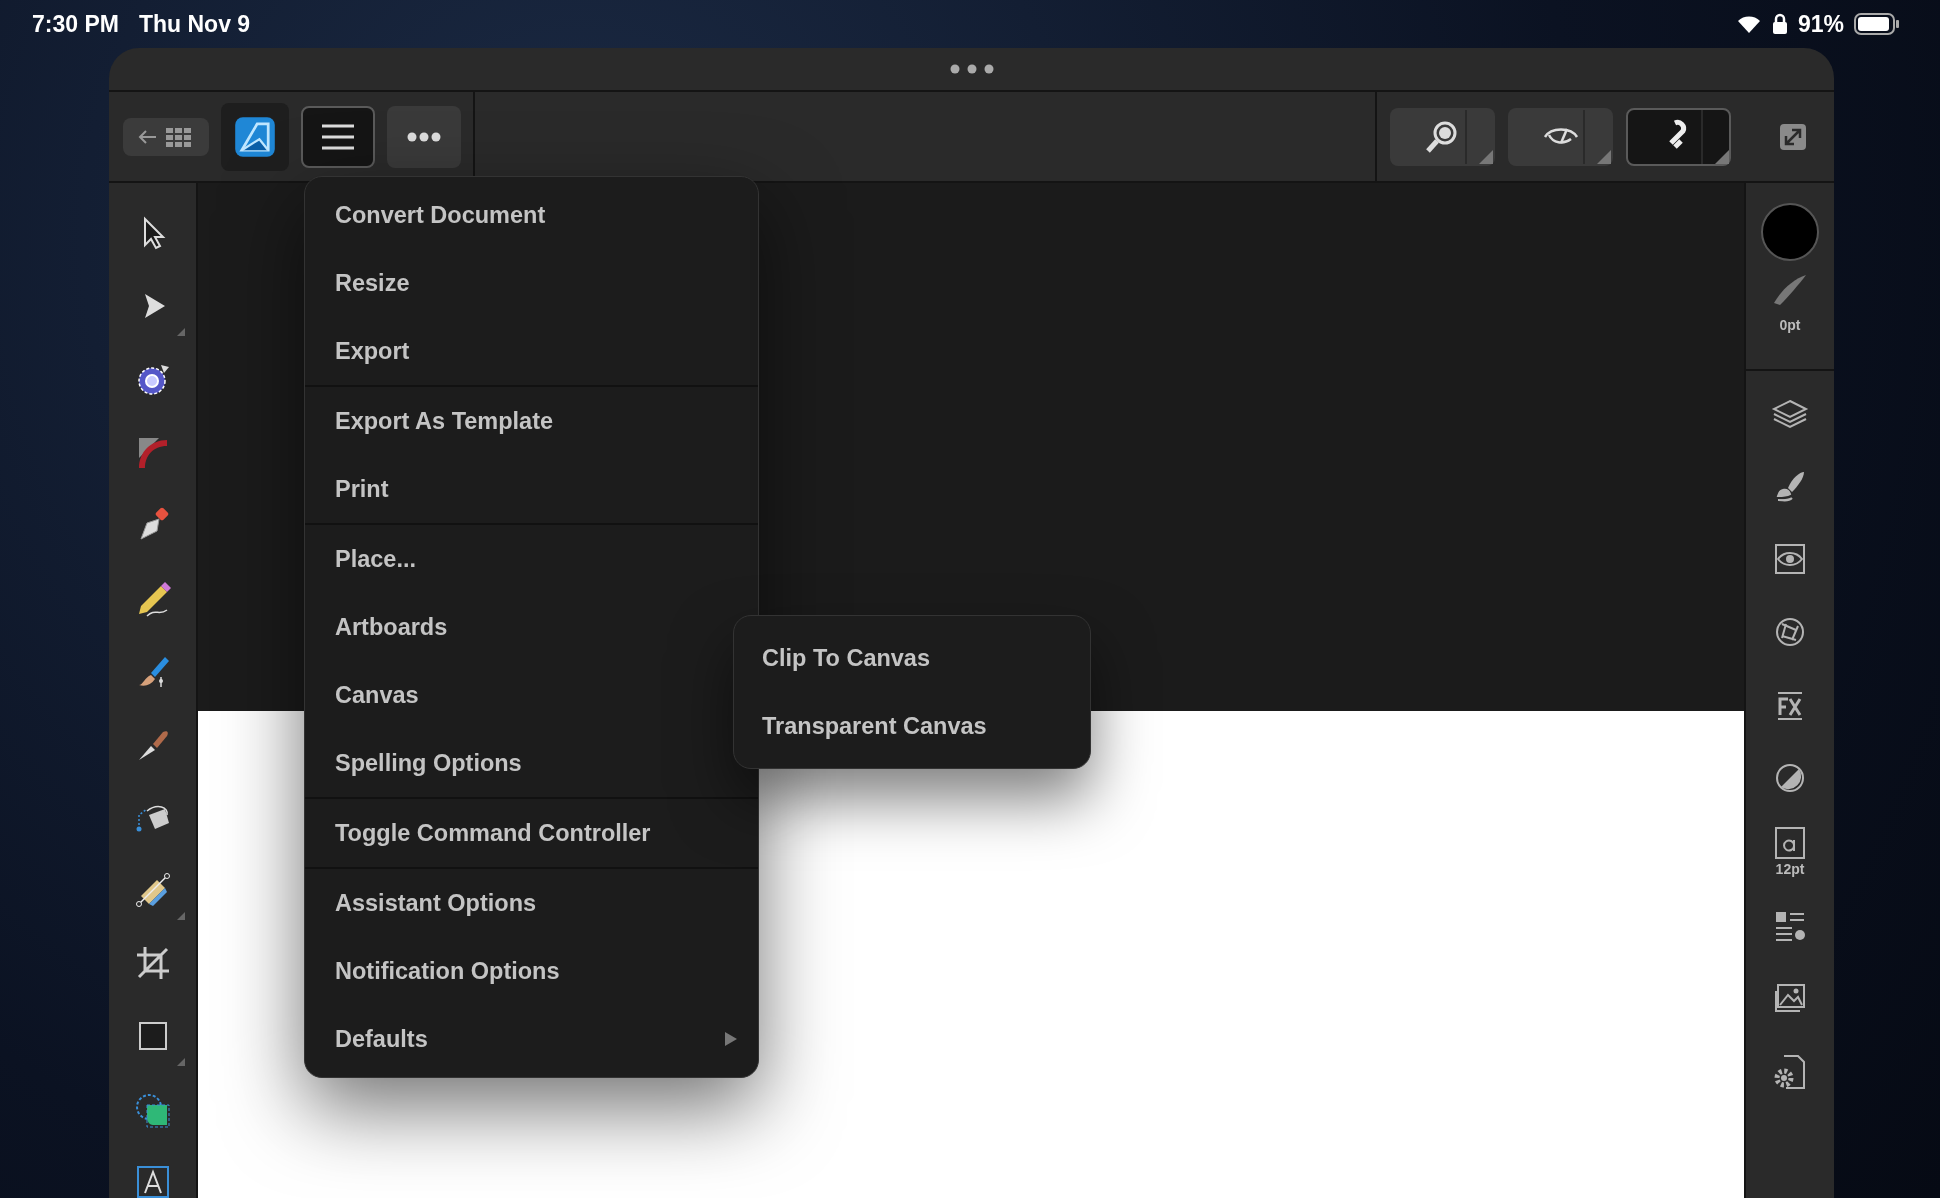  Describe the element at coordinates (338, 136) in the screenshot. I see `menu-button` at that location.